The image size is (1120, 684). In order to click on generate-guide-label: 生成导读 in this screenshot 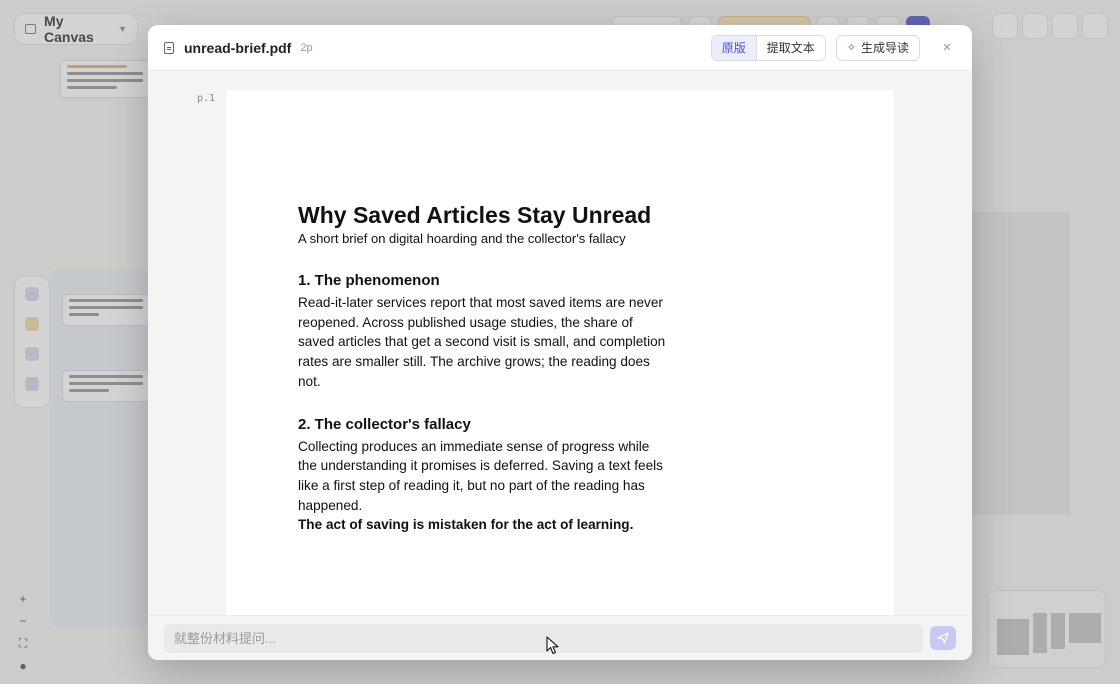, I will do `click(884, 48)`.